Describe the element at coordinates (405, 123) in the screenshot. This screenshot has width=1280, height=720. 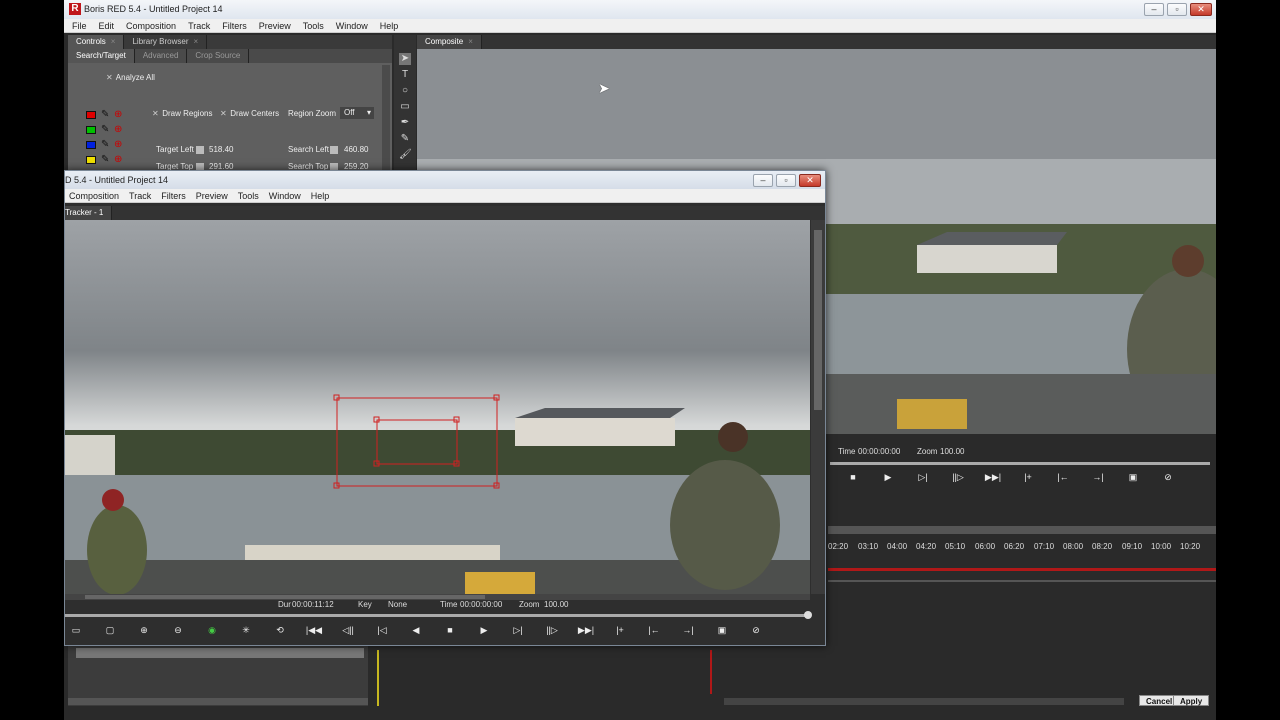
I see `pen-tool-icon: ✒` at that location.